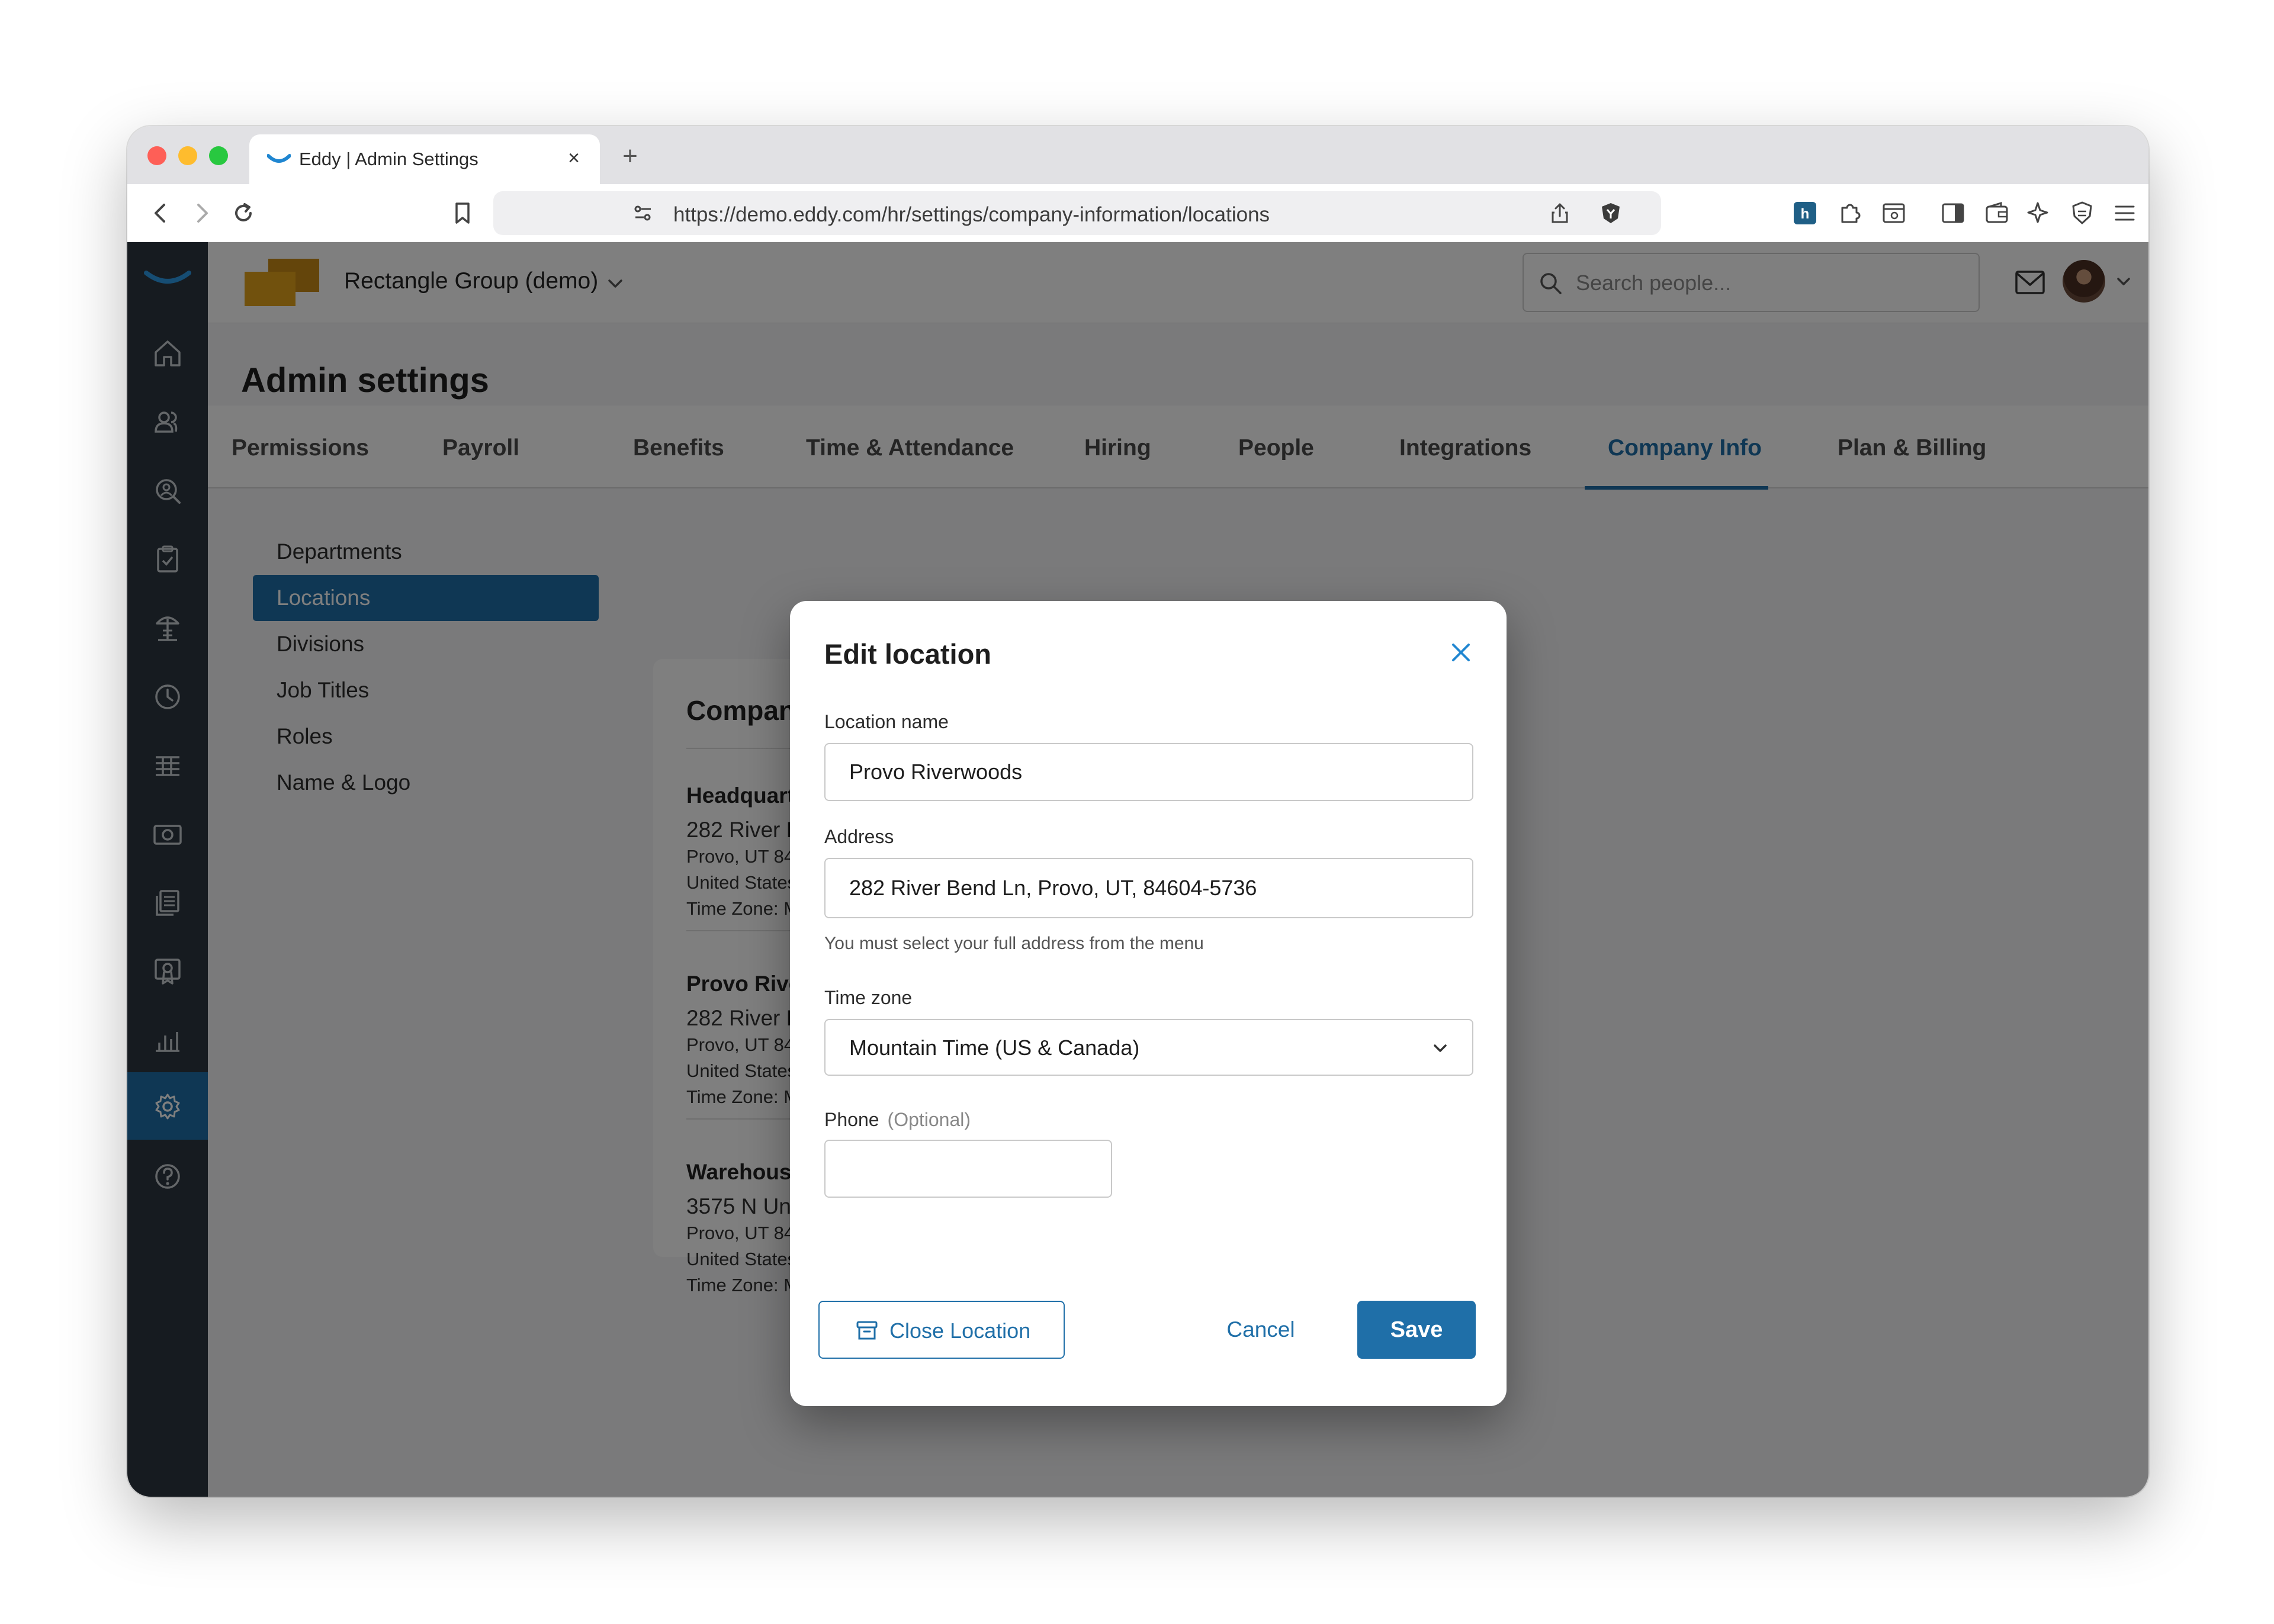 The height and width of the screenshot is (1624, 2274). I want to click on phone-label: Phone (Optional), so click(897, 1120).